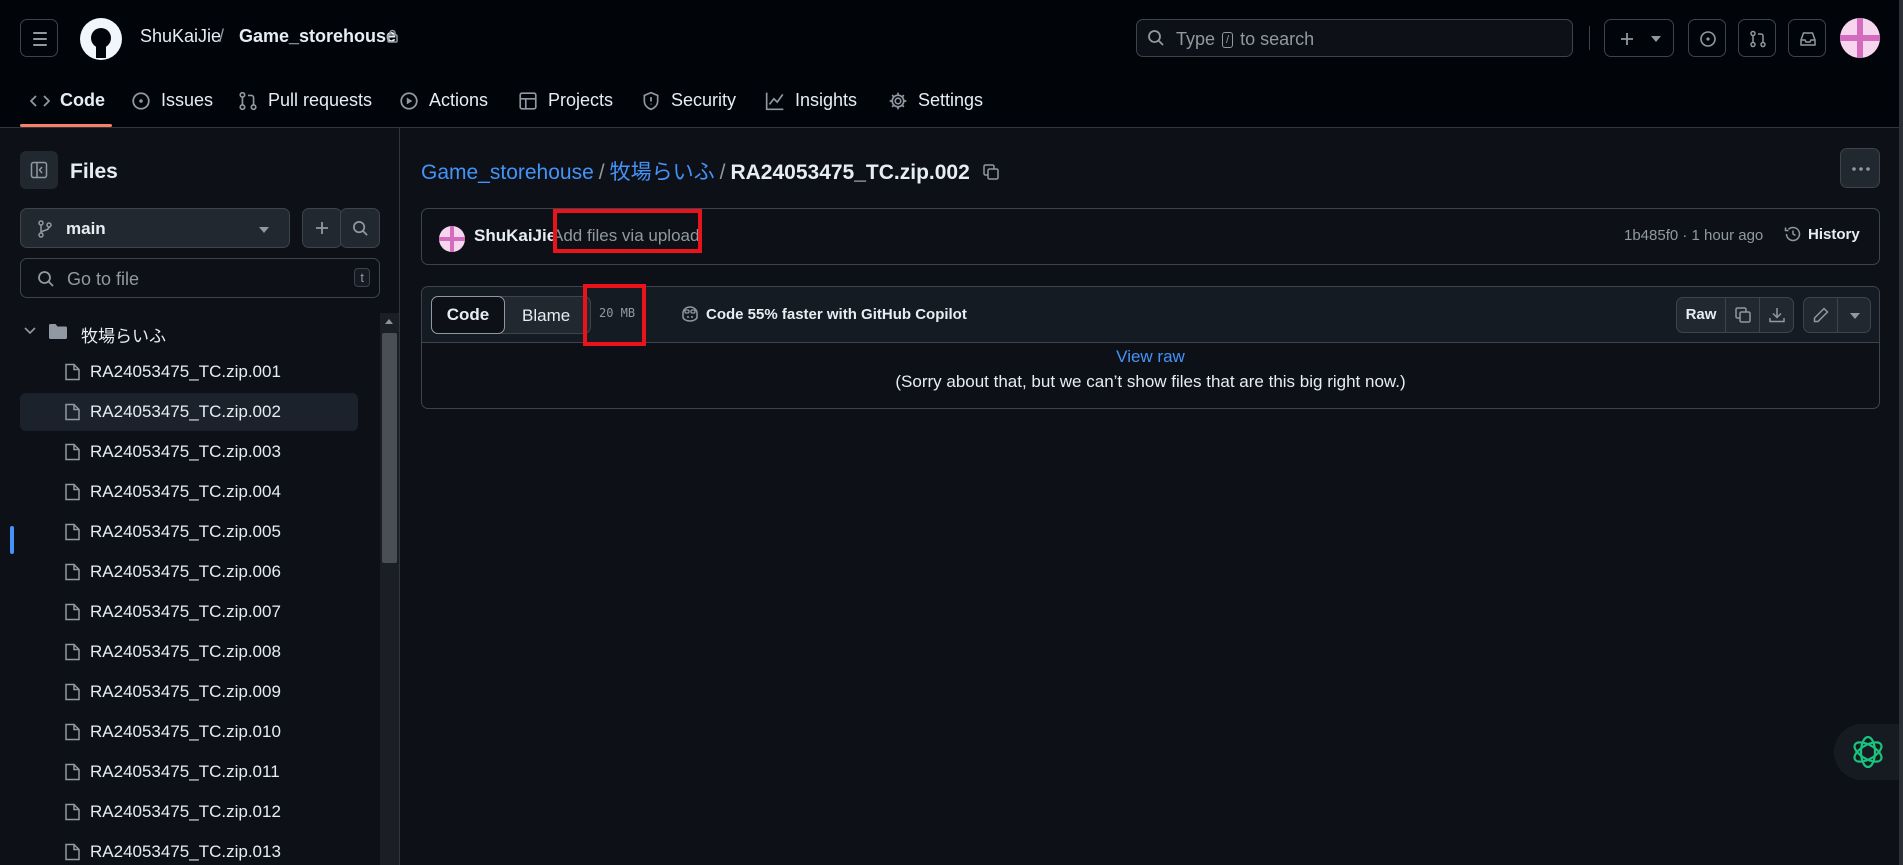 Image resolution: width=1903 pixels, height=865 pixels. What do you see at coordinates (468, 315) in the screenshot?
I see `code-view-button: Code` at bounding box center [468, 315].